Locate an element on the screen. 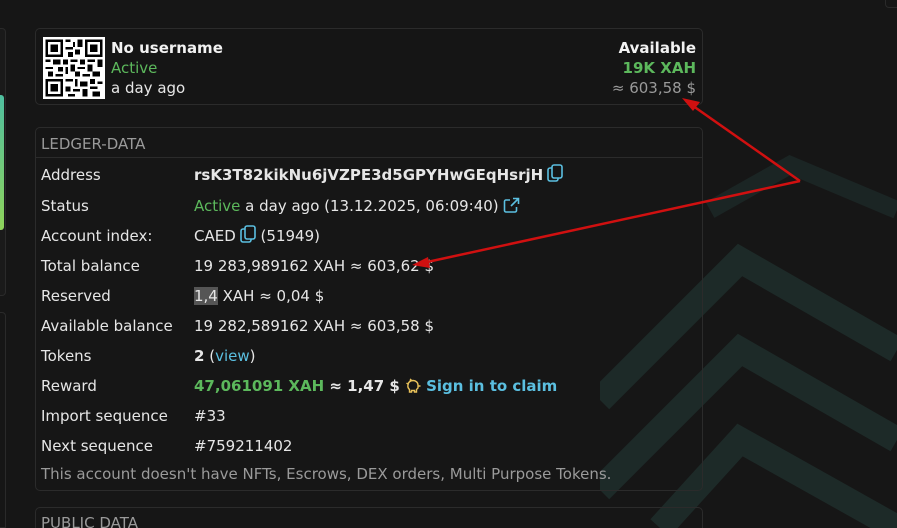 The height and width of the screenshot is (528, 897). sign-in-to-claim-link: Sign in to claim is located at coordinates (491, 386).